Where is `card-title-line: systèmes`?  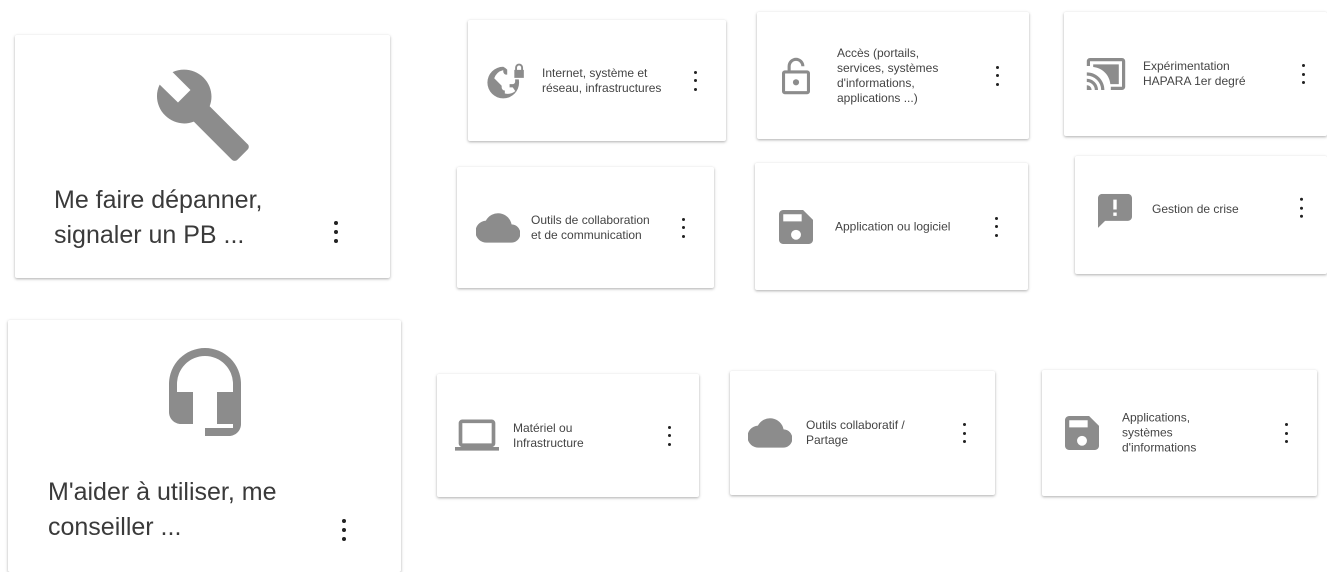
card-title-line: systèmes is located at coordinates (1147, 432).